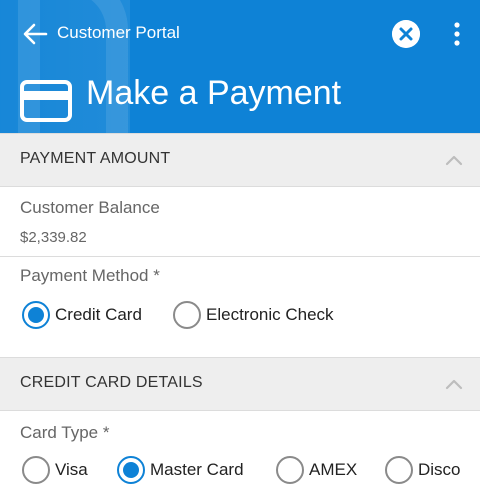 This screenshot has width=480, height=500. Describe the element at coordinates (240, 384) in the screenshot. I see `section-header-credit-card-details: CREDIT CARD DETAILS` at that location.